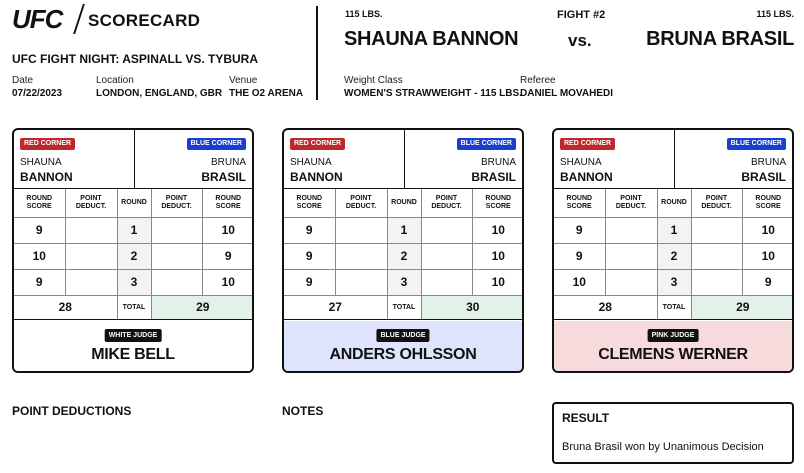  What do you see at coordinates (223, 177) in the screenshot?
I see `blue-fighter-last-name: BRASIL` at bounding box center [223, 177].